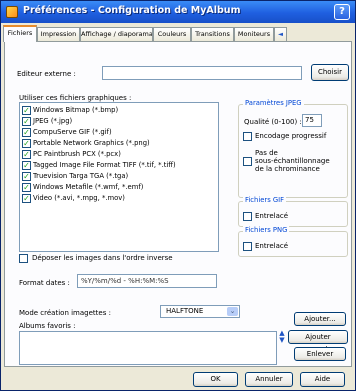 The width and height of the screenshot is (356, 391). I want to click on help-button: Aide, so click(322, 379).